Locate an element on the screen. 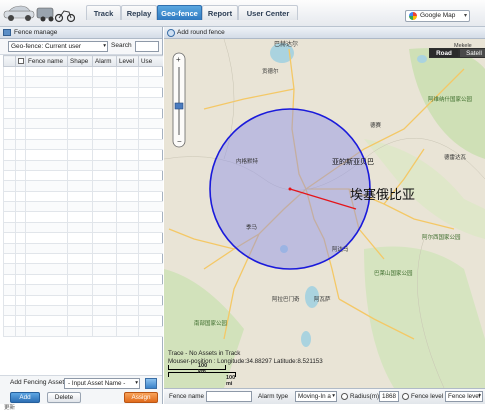  map-provider-select: Google Map ▾ is located at coordinates (437, 16).